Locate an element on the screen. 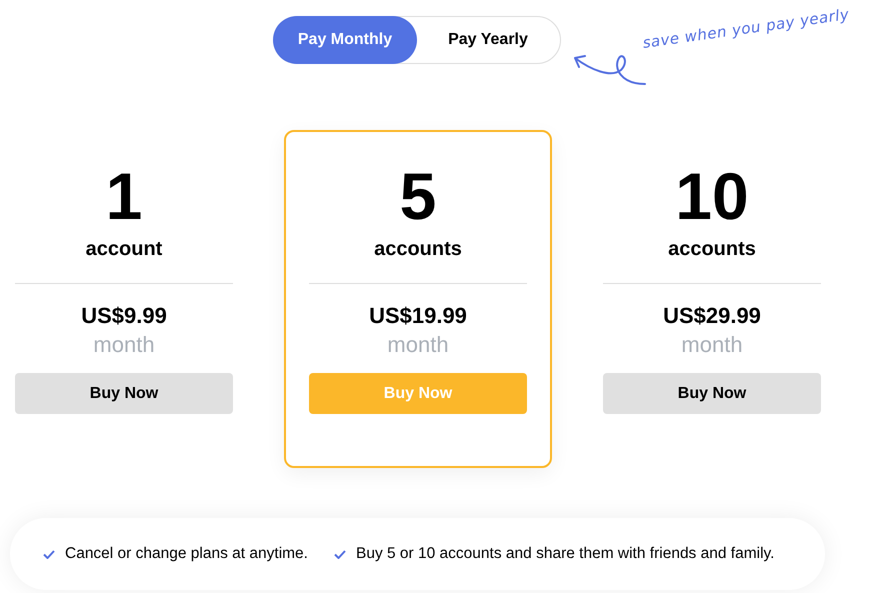 This screenshot has height=593, width=870. annotation-text: save when you pay yearly is located at coordinates (746, 28).